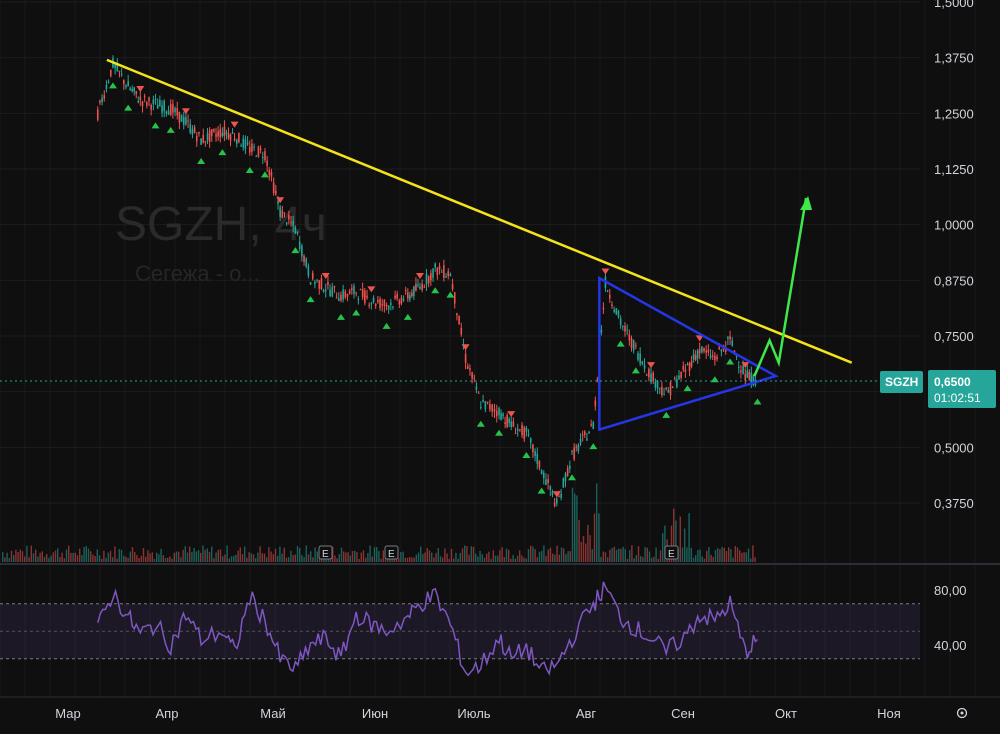 Image resolution: width=1000 pixels, height=734 pixels. I want to click on gear-icon, so click(962, 713).